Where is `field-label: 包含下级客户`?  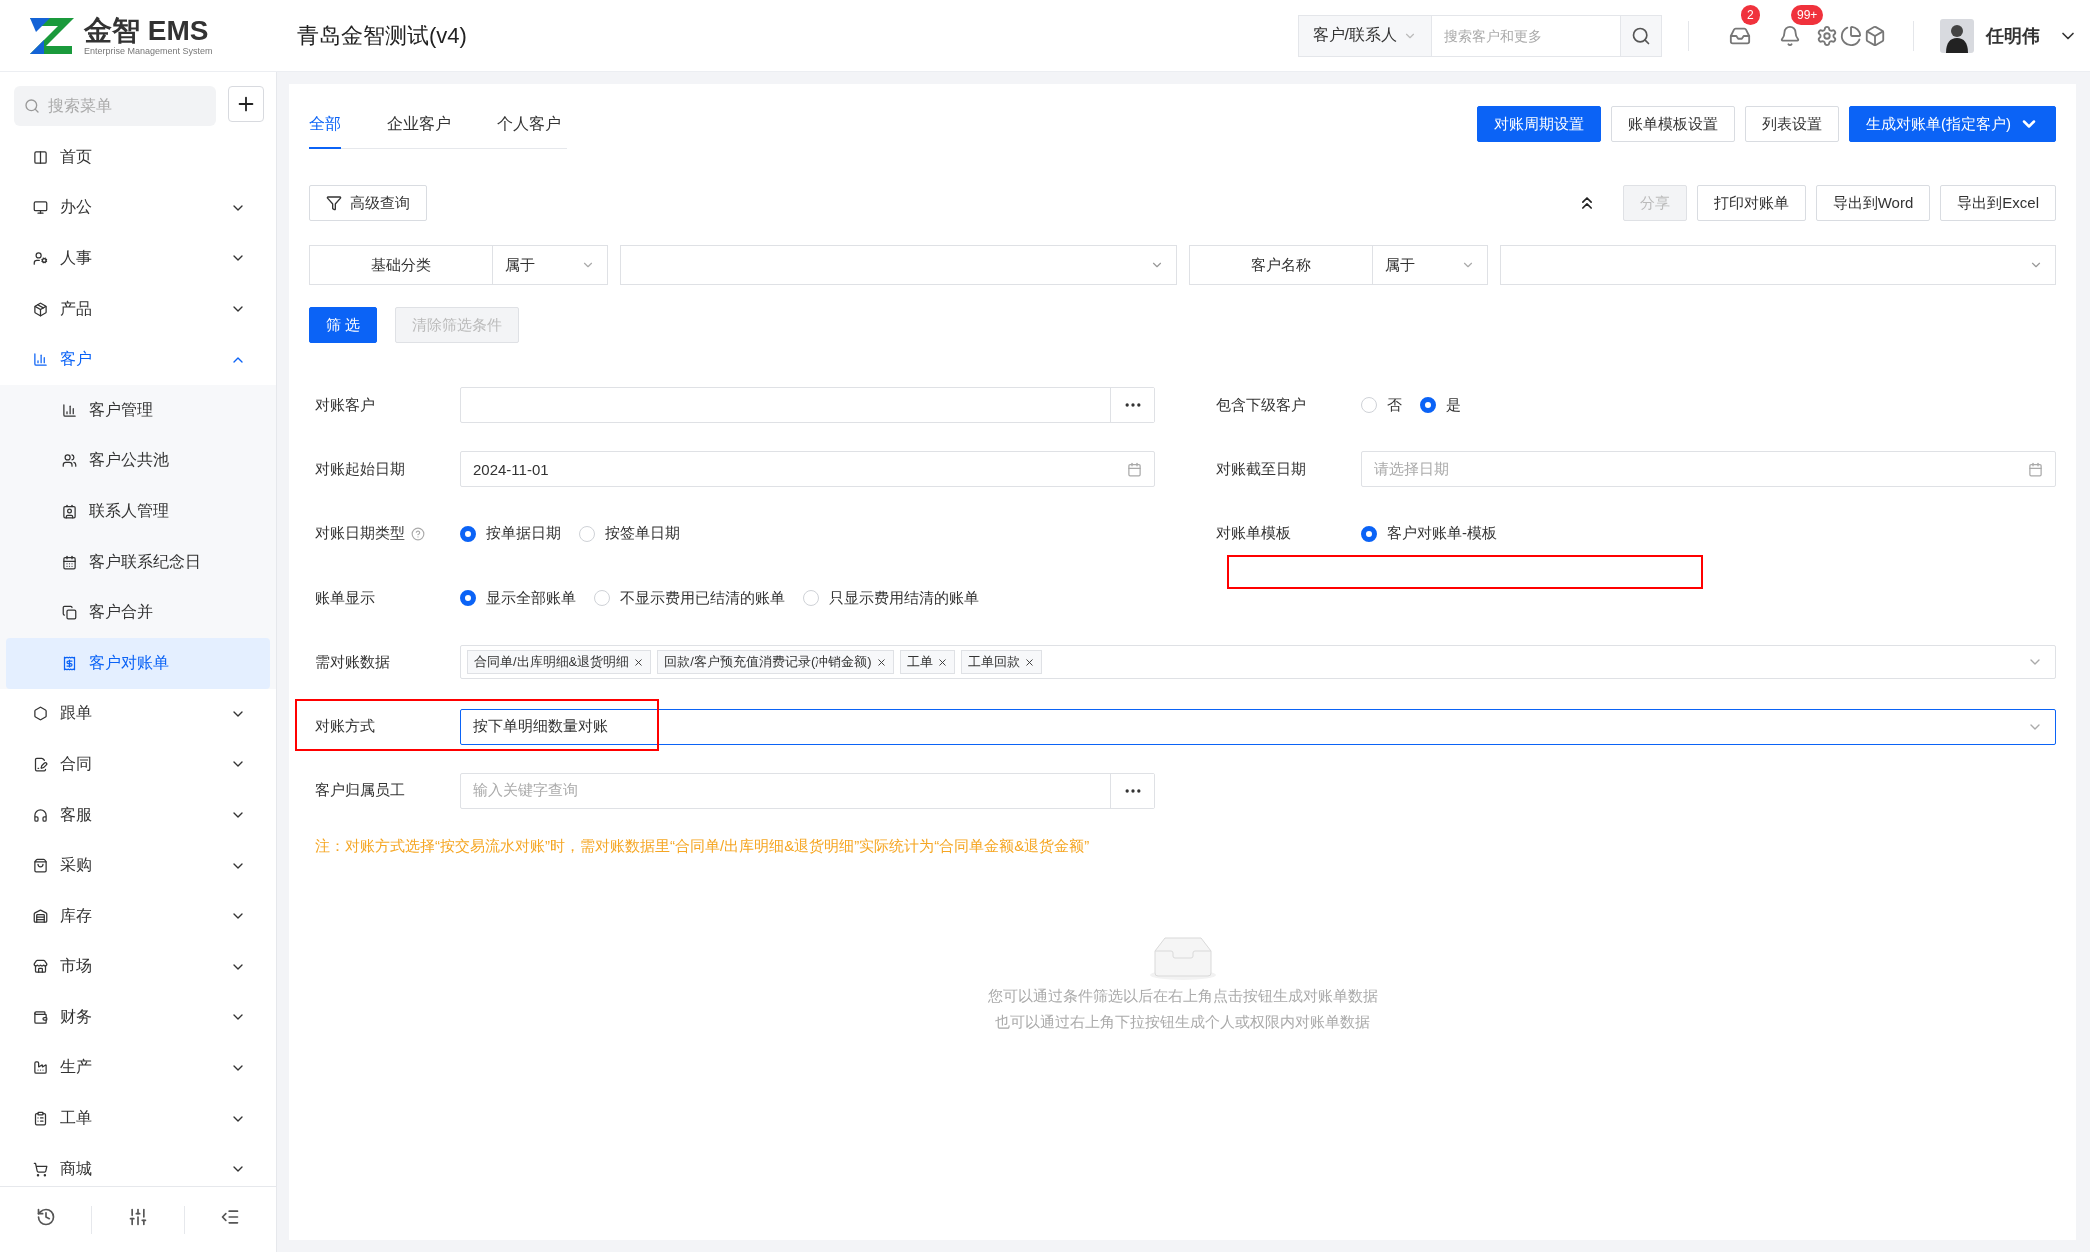 field-label: 包含下级客户 is located at coordinates (1261, 405).